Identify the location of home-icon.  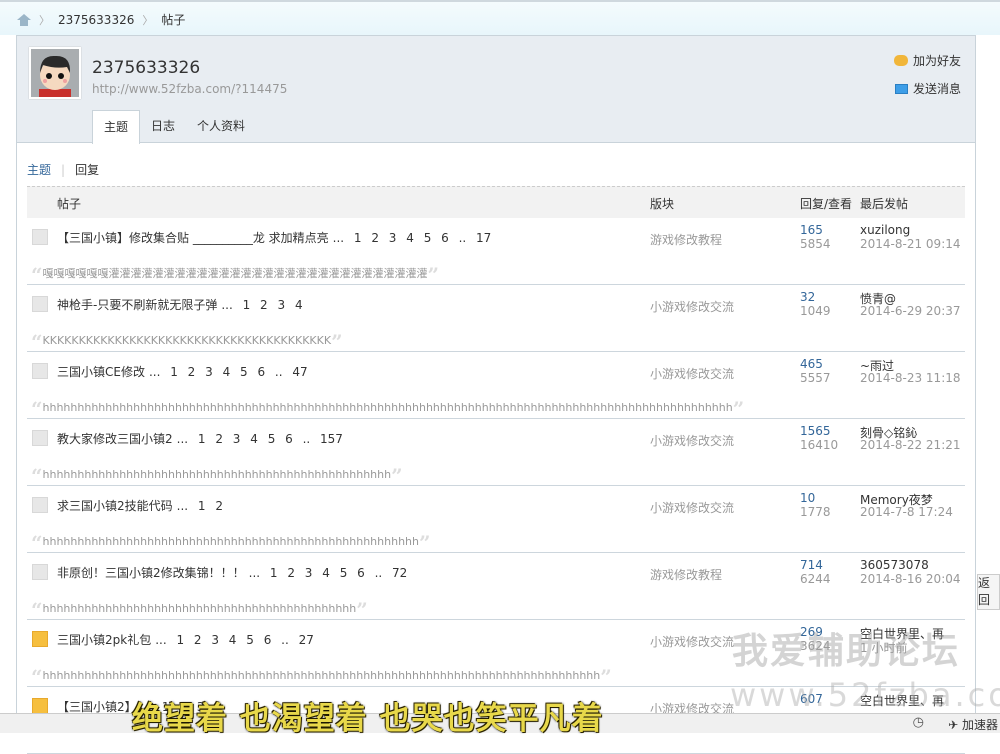
(24, 19).